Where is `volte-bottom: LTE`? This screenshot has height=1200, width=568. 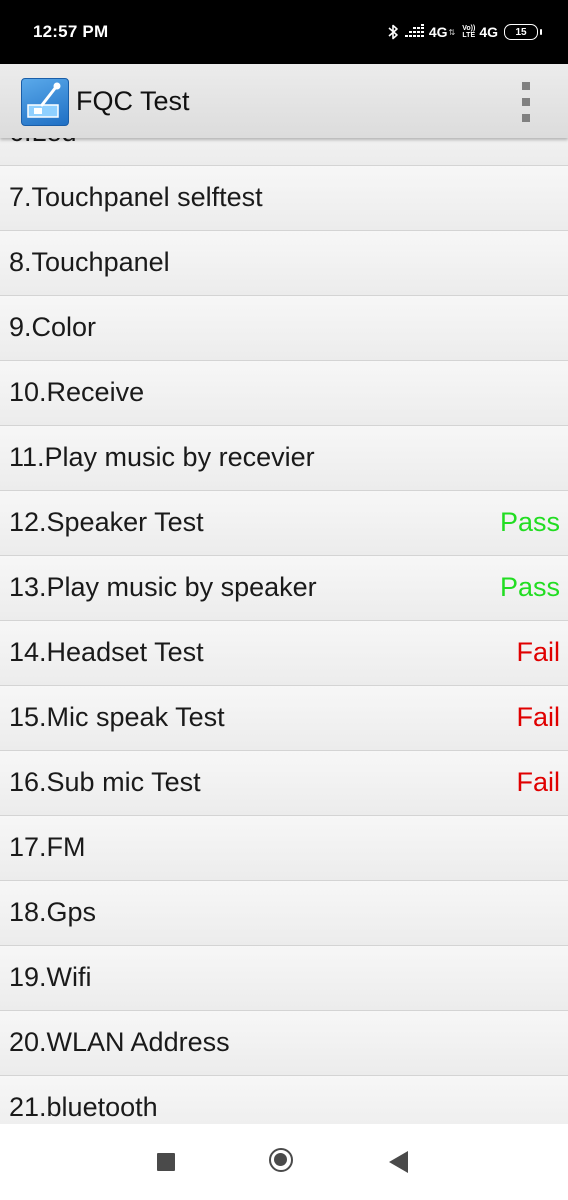 volte-bottom: LTE is located at coordinates (469, 35).